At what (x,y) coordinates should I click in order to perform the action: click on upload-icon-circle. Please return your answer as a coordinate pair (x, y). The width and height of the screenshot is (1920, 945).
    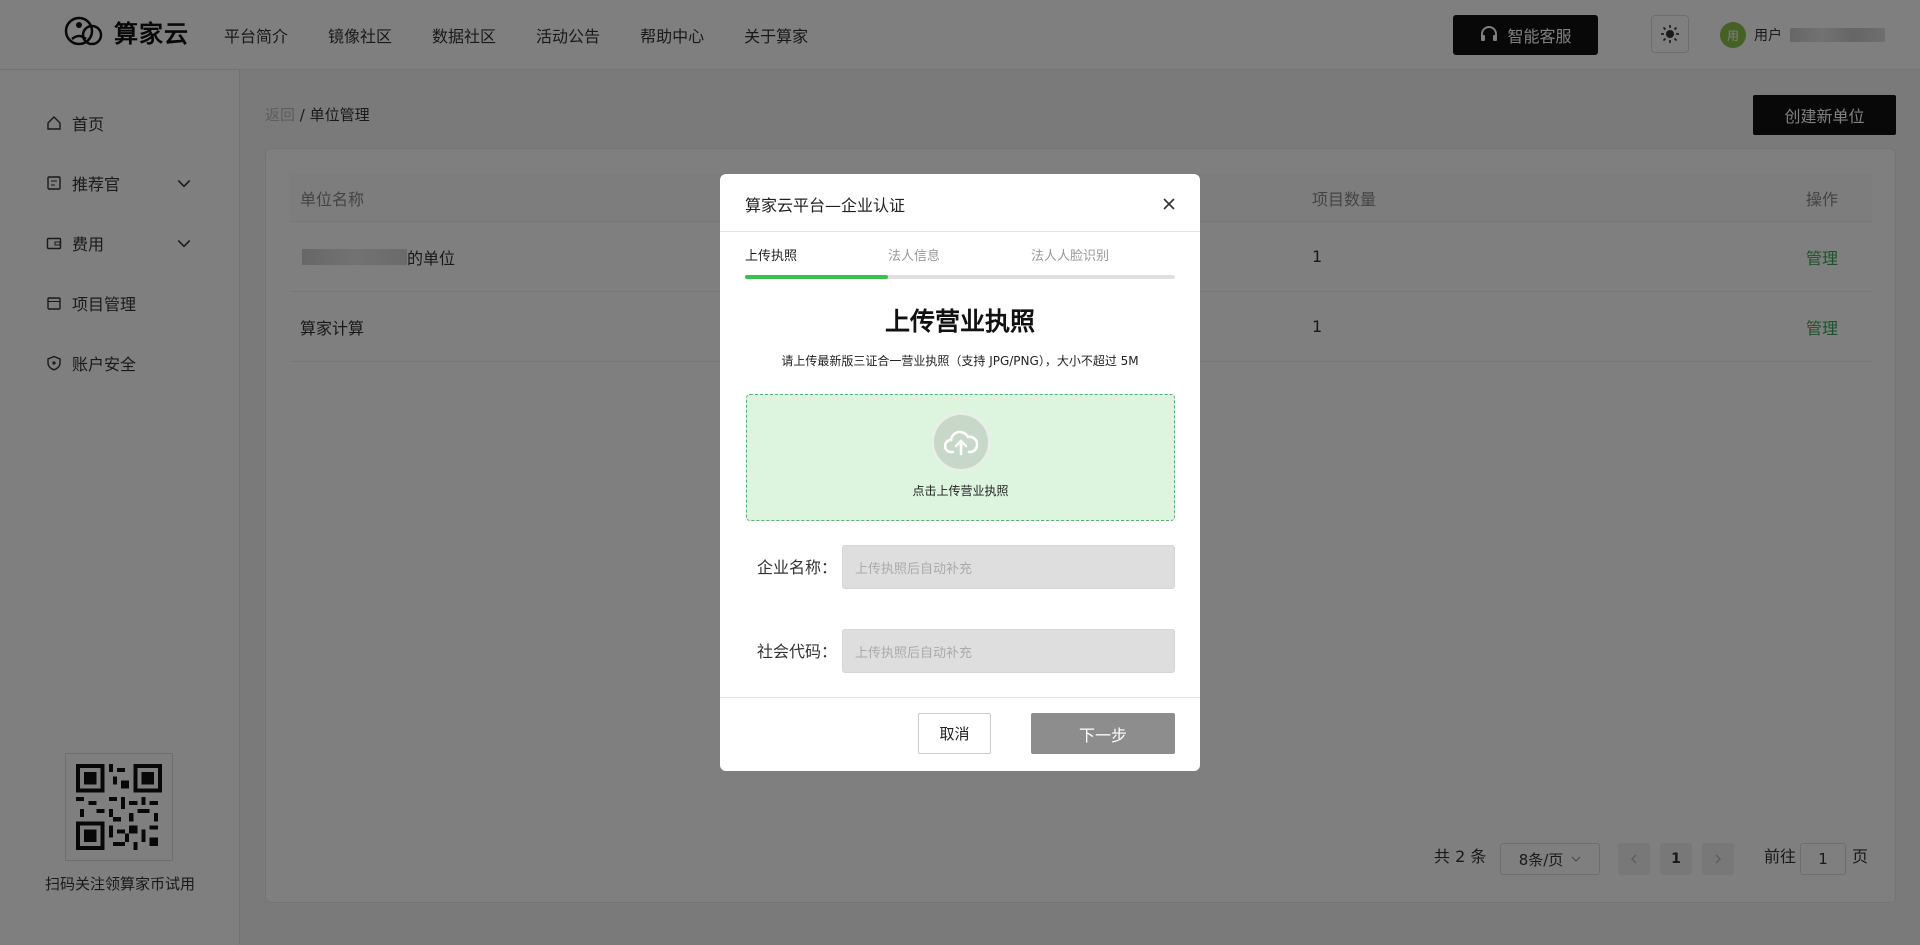
    Looking at the image, I should click on (961, 442).